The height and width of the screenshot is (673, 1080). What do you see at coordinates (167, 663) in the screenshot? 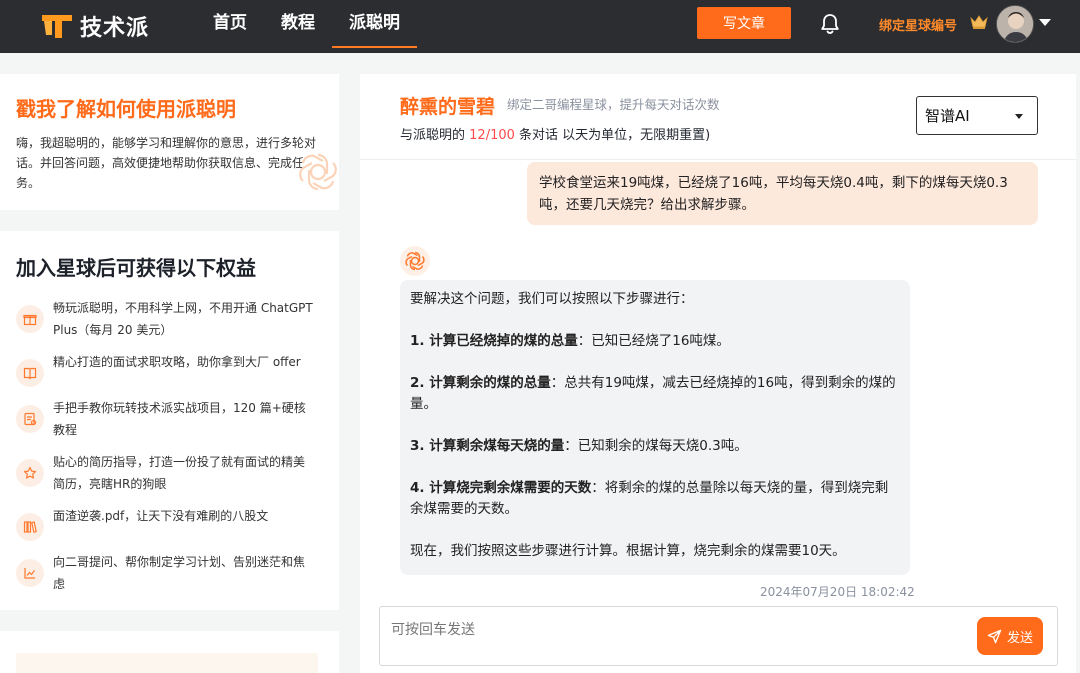
I see `promo-banner` at bounding box center [167, 663].